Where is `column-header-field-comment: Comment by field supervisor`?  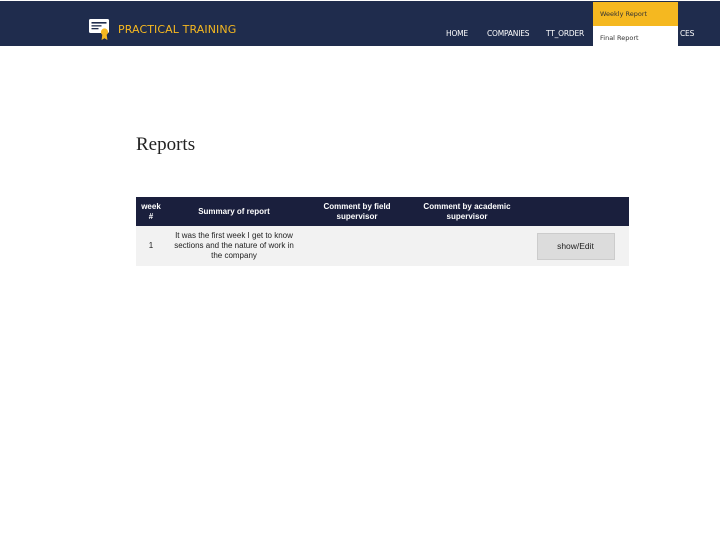 column-header-field-comment: Comment by field supervisor is located at coordinates (357, 211).